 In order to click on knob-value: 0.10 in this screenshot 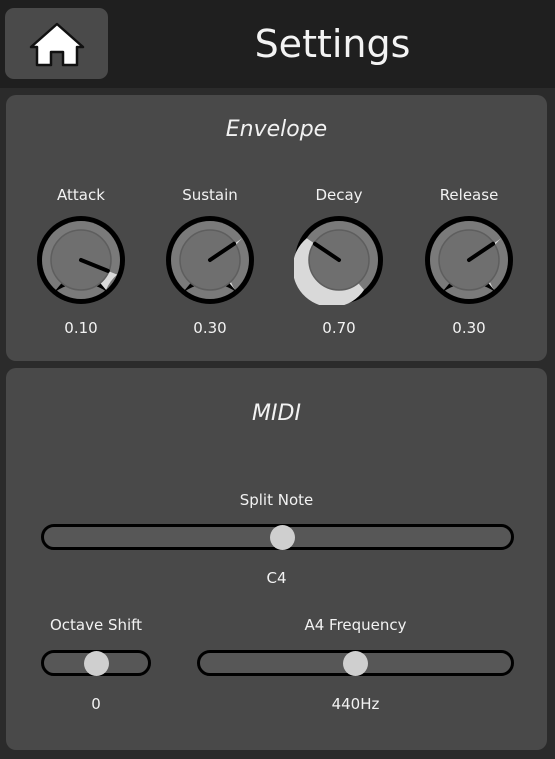, I will do `click(81, 328)`.